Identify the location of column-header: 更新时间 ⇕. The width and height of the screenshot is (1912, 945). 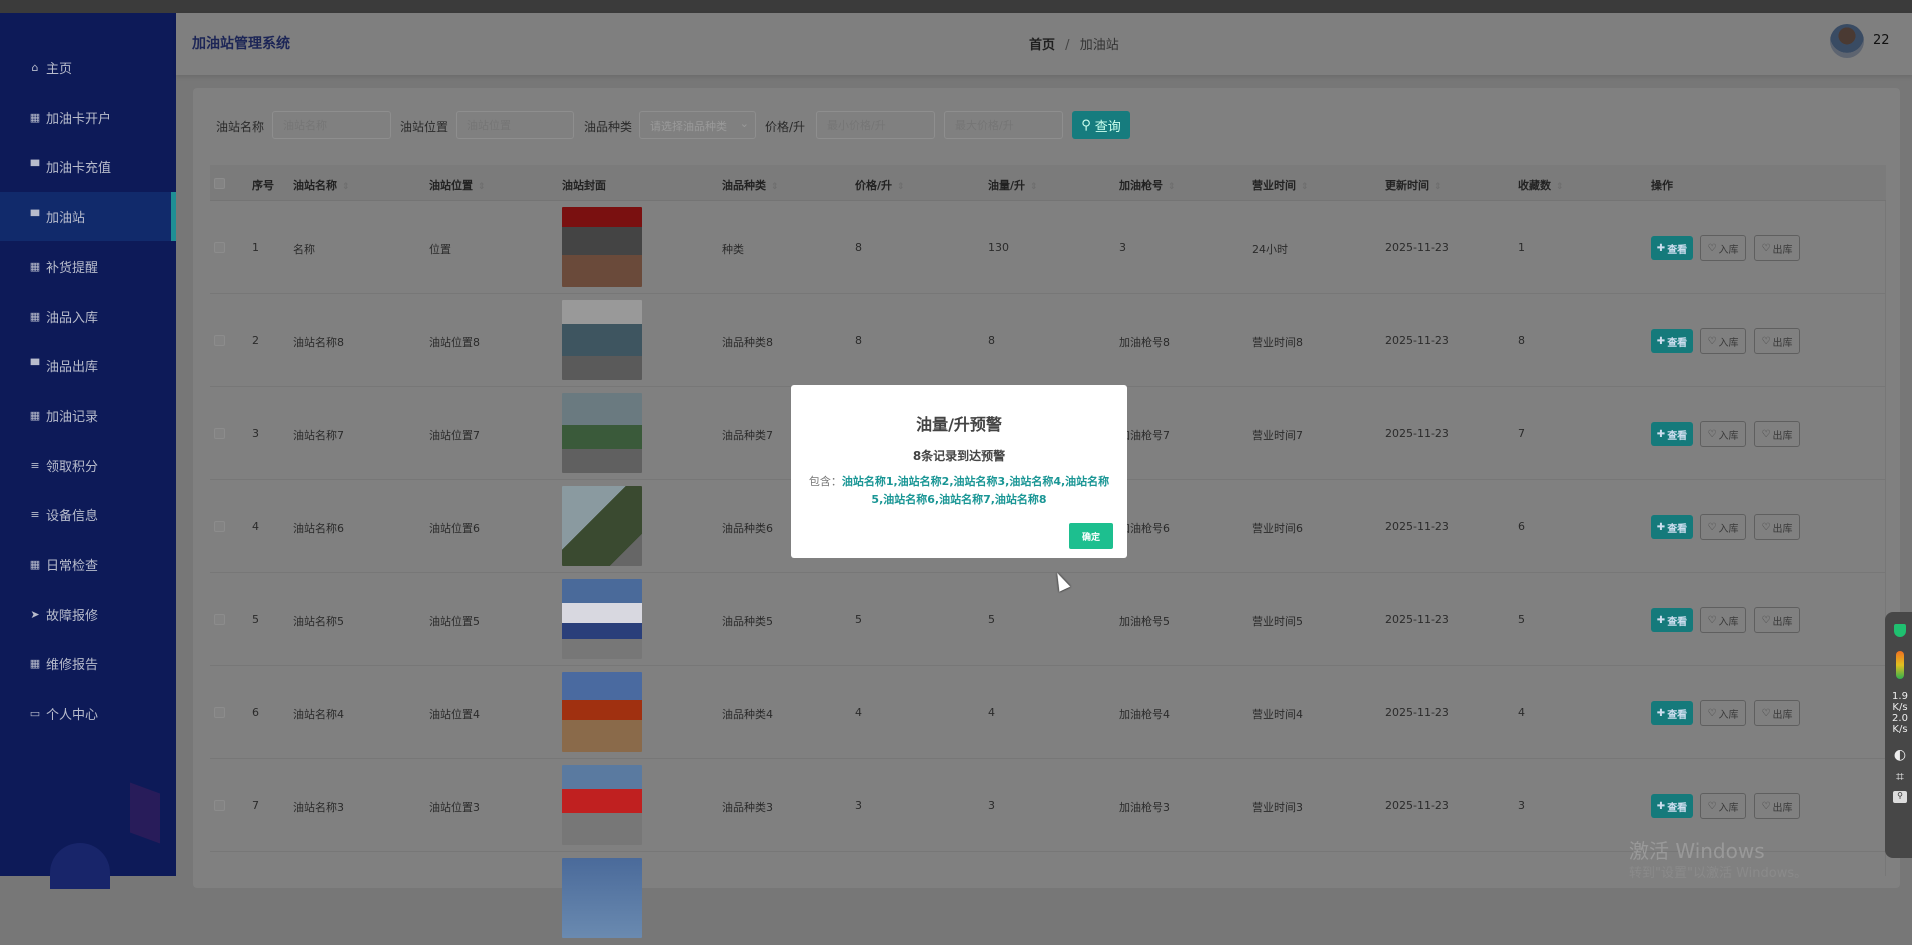
(1413, 185).